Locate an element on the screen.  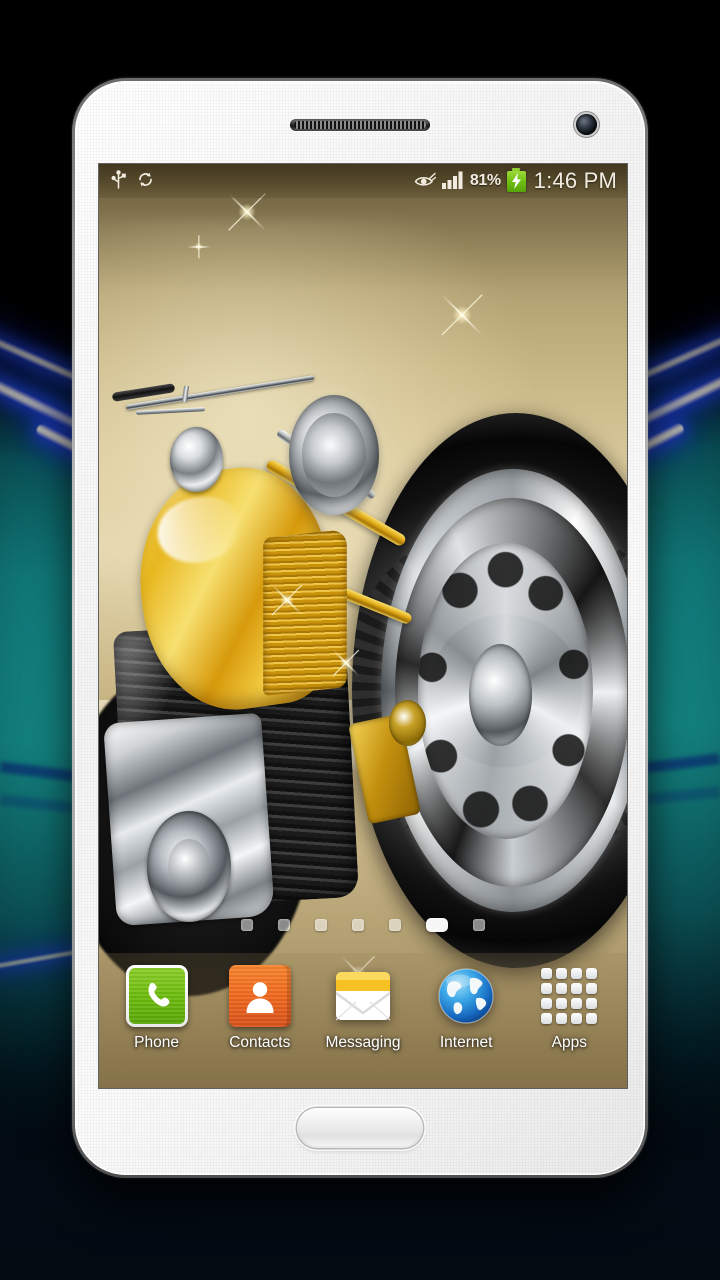
battery-percent-label: 81% is located at coordinates (485, 180).